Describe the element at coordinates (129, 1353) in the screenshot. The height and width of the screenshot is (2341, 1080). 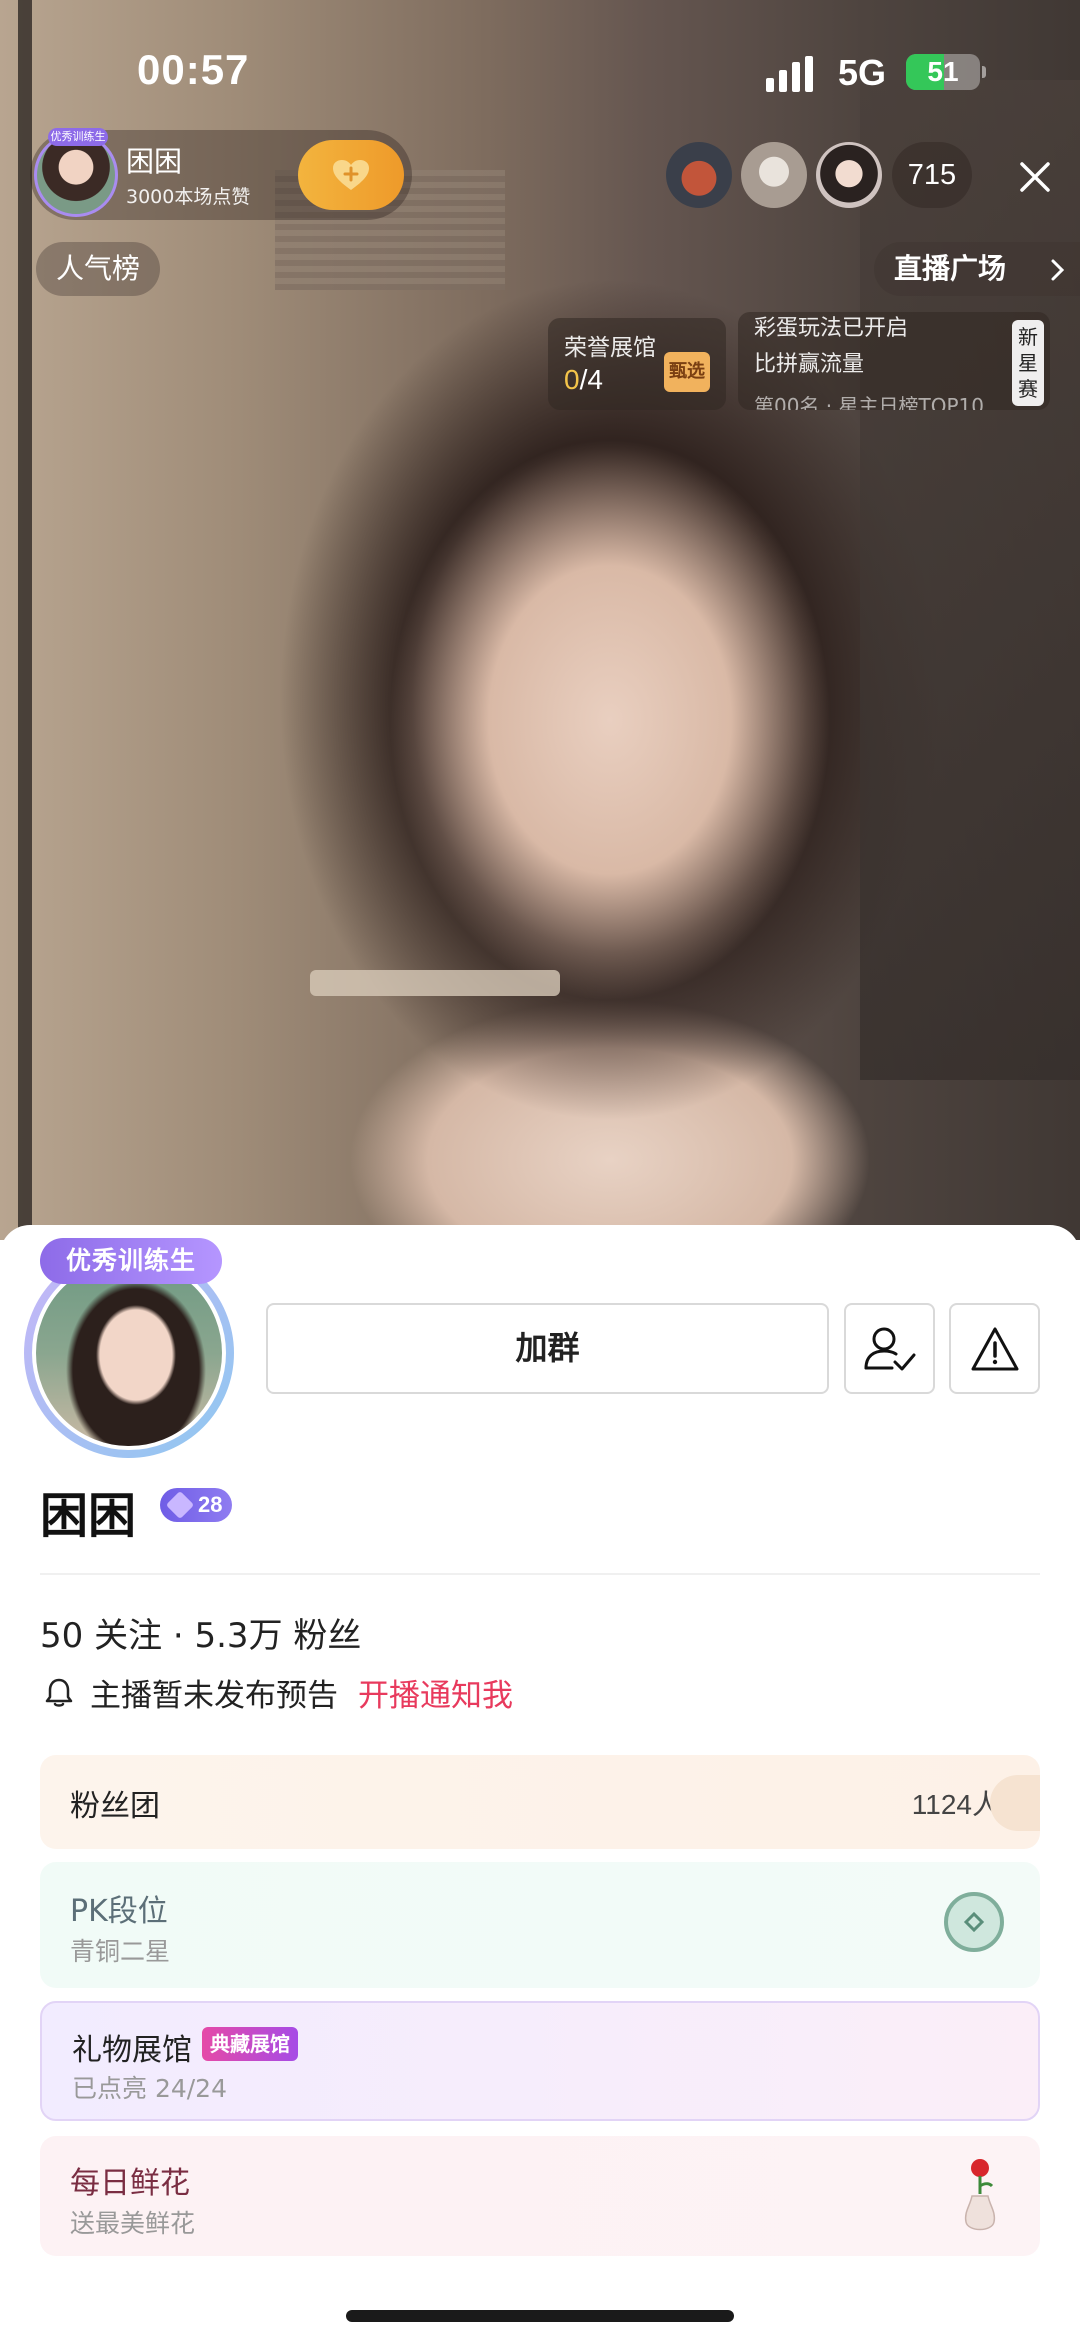
I see `profile-avatar-image` at that location.